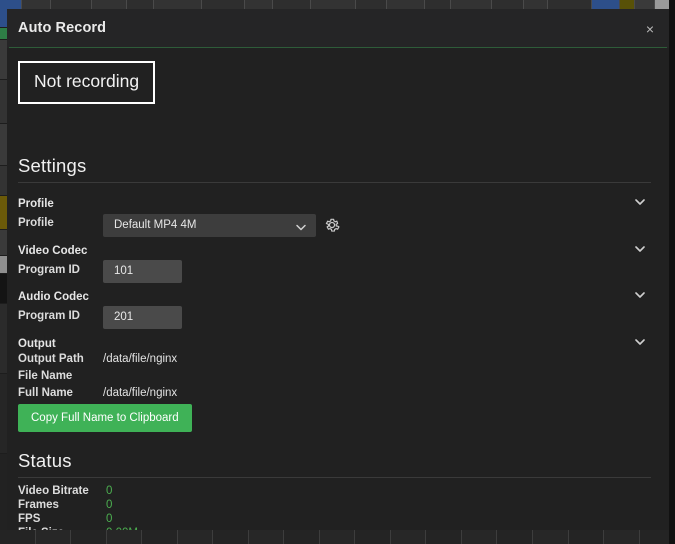 The width and height of the screenshot is (675, 544). I want to click on audio-program-id-input: 201, so click(142, 317).